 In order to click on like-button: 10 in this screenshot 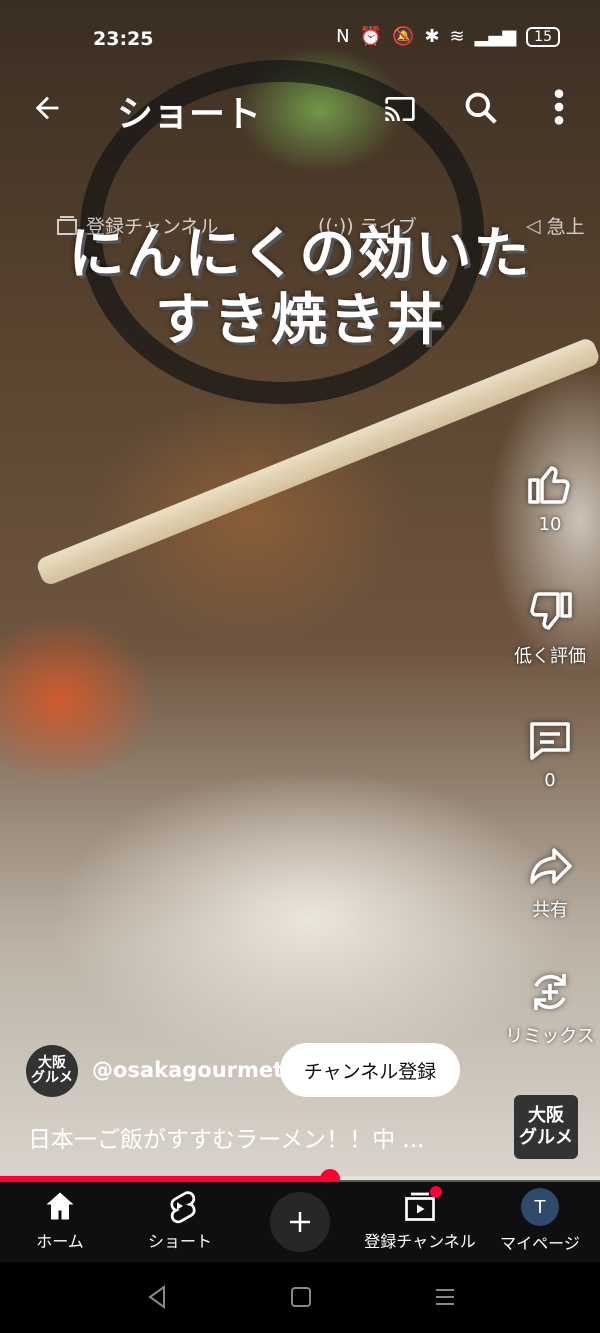, I will do `click(550, 497)`.